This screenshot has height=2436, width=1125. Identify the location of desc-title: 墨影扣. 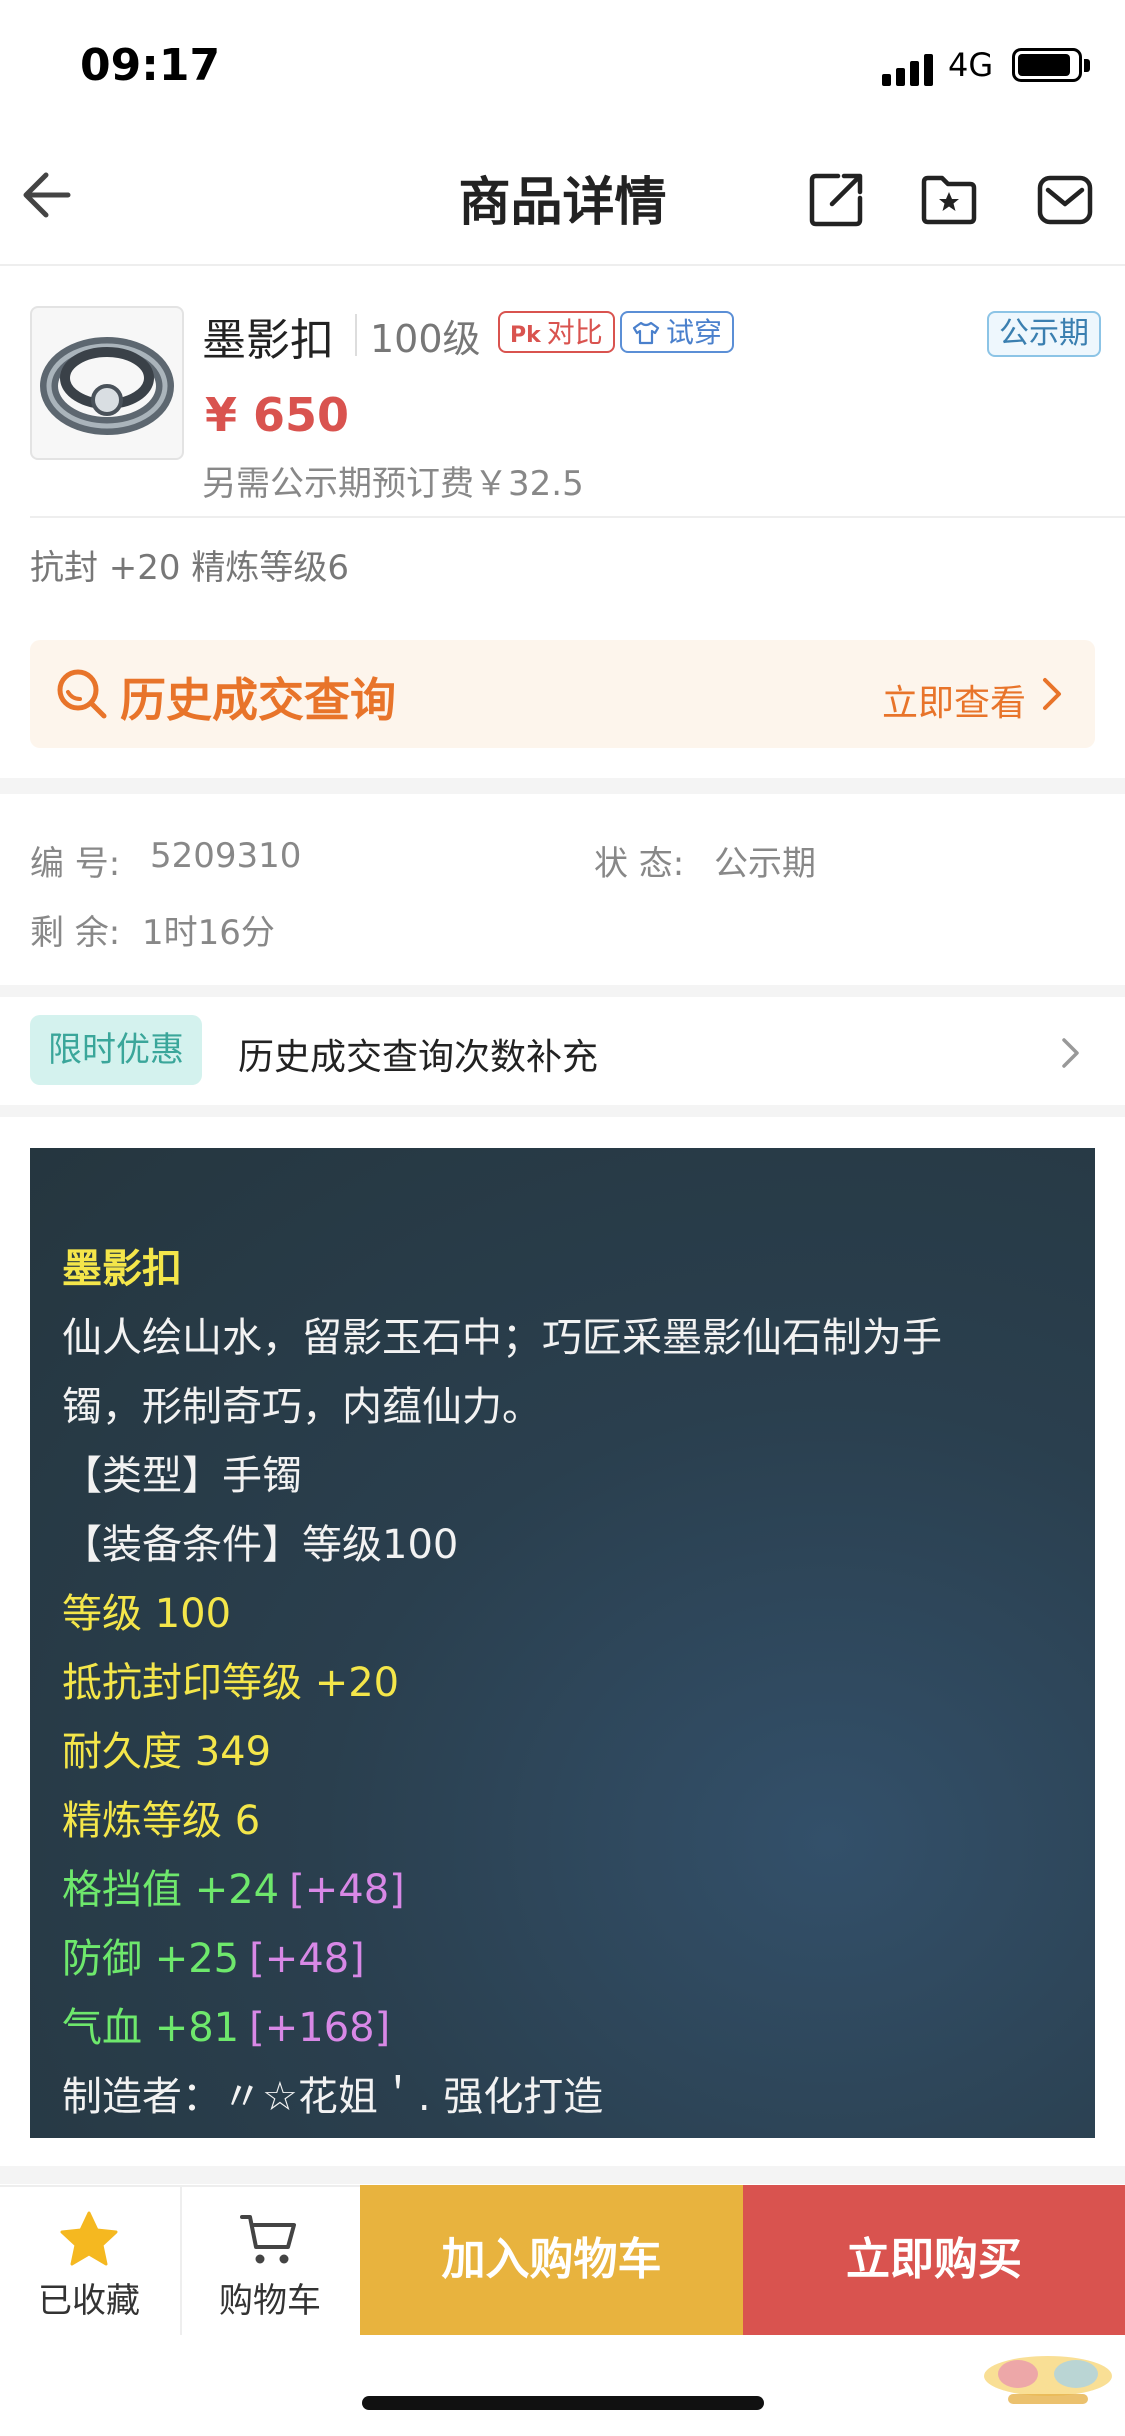
(122, 1269).